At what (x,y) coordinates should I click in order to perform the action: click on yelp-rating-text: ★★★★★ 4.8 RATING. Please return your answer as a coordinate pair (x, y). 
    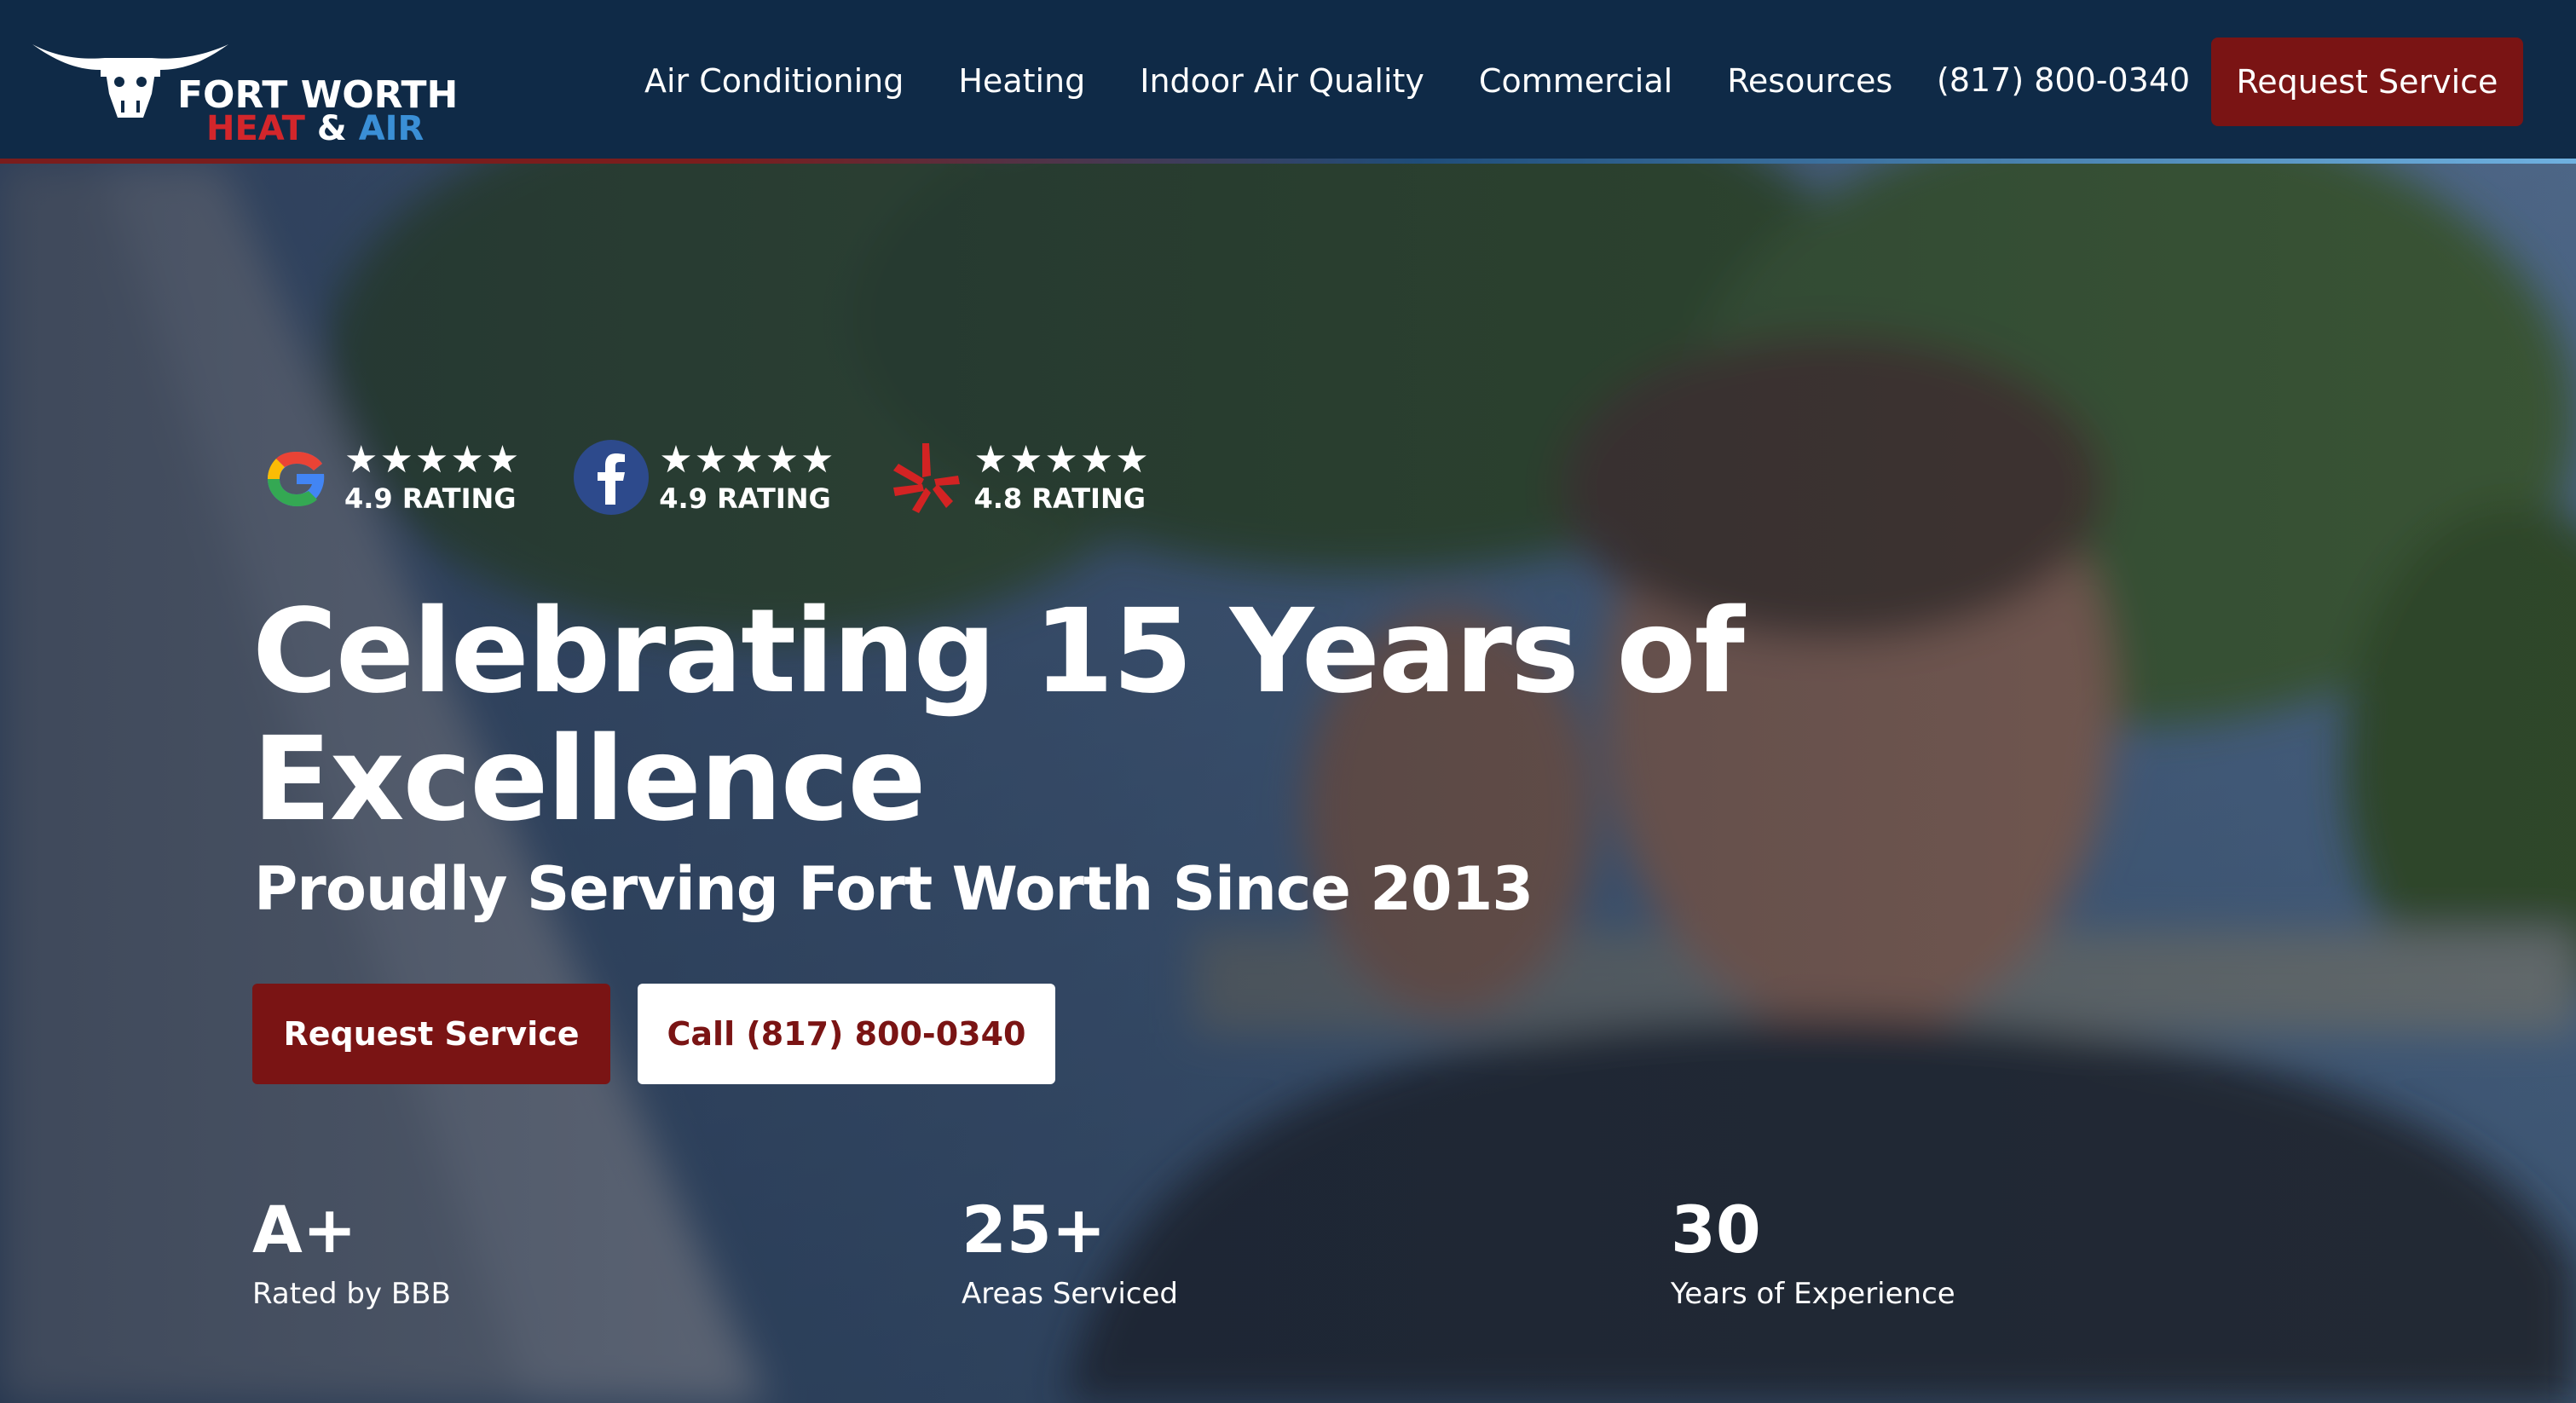
    Looking at the image, I should click on (1061, 478).